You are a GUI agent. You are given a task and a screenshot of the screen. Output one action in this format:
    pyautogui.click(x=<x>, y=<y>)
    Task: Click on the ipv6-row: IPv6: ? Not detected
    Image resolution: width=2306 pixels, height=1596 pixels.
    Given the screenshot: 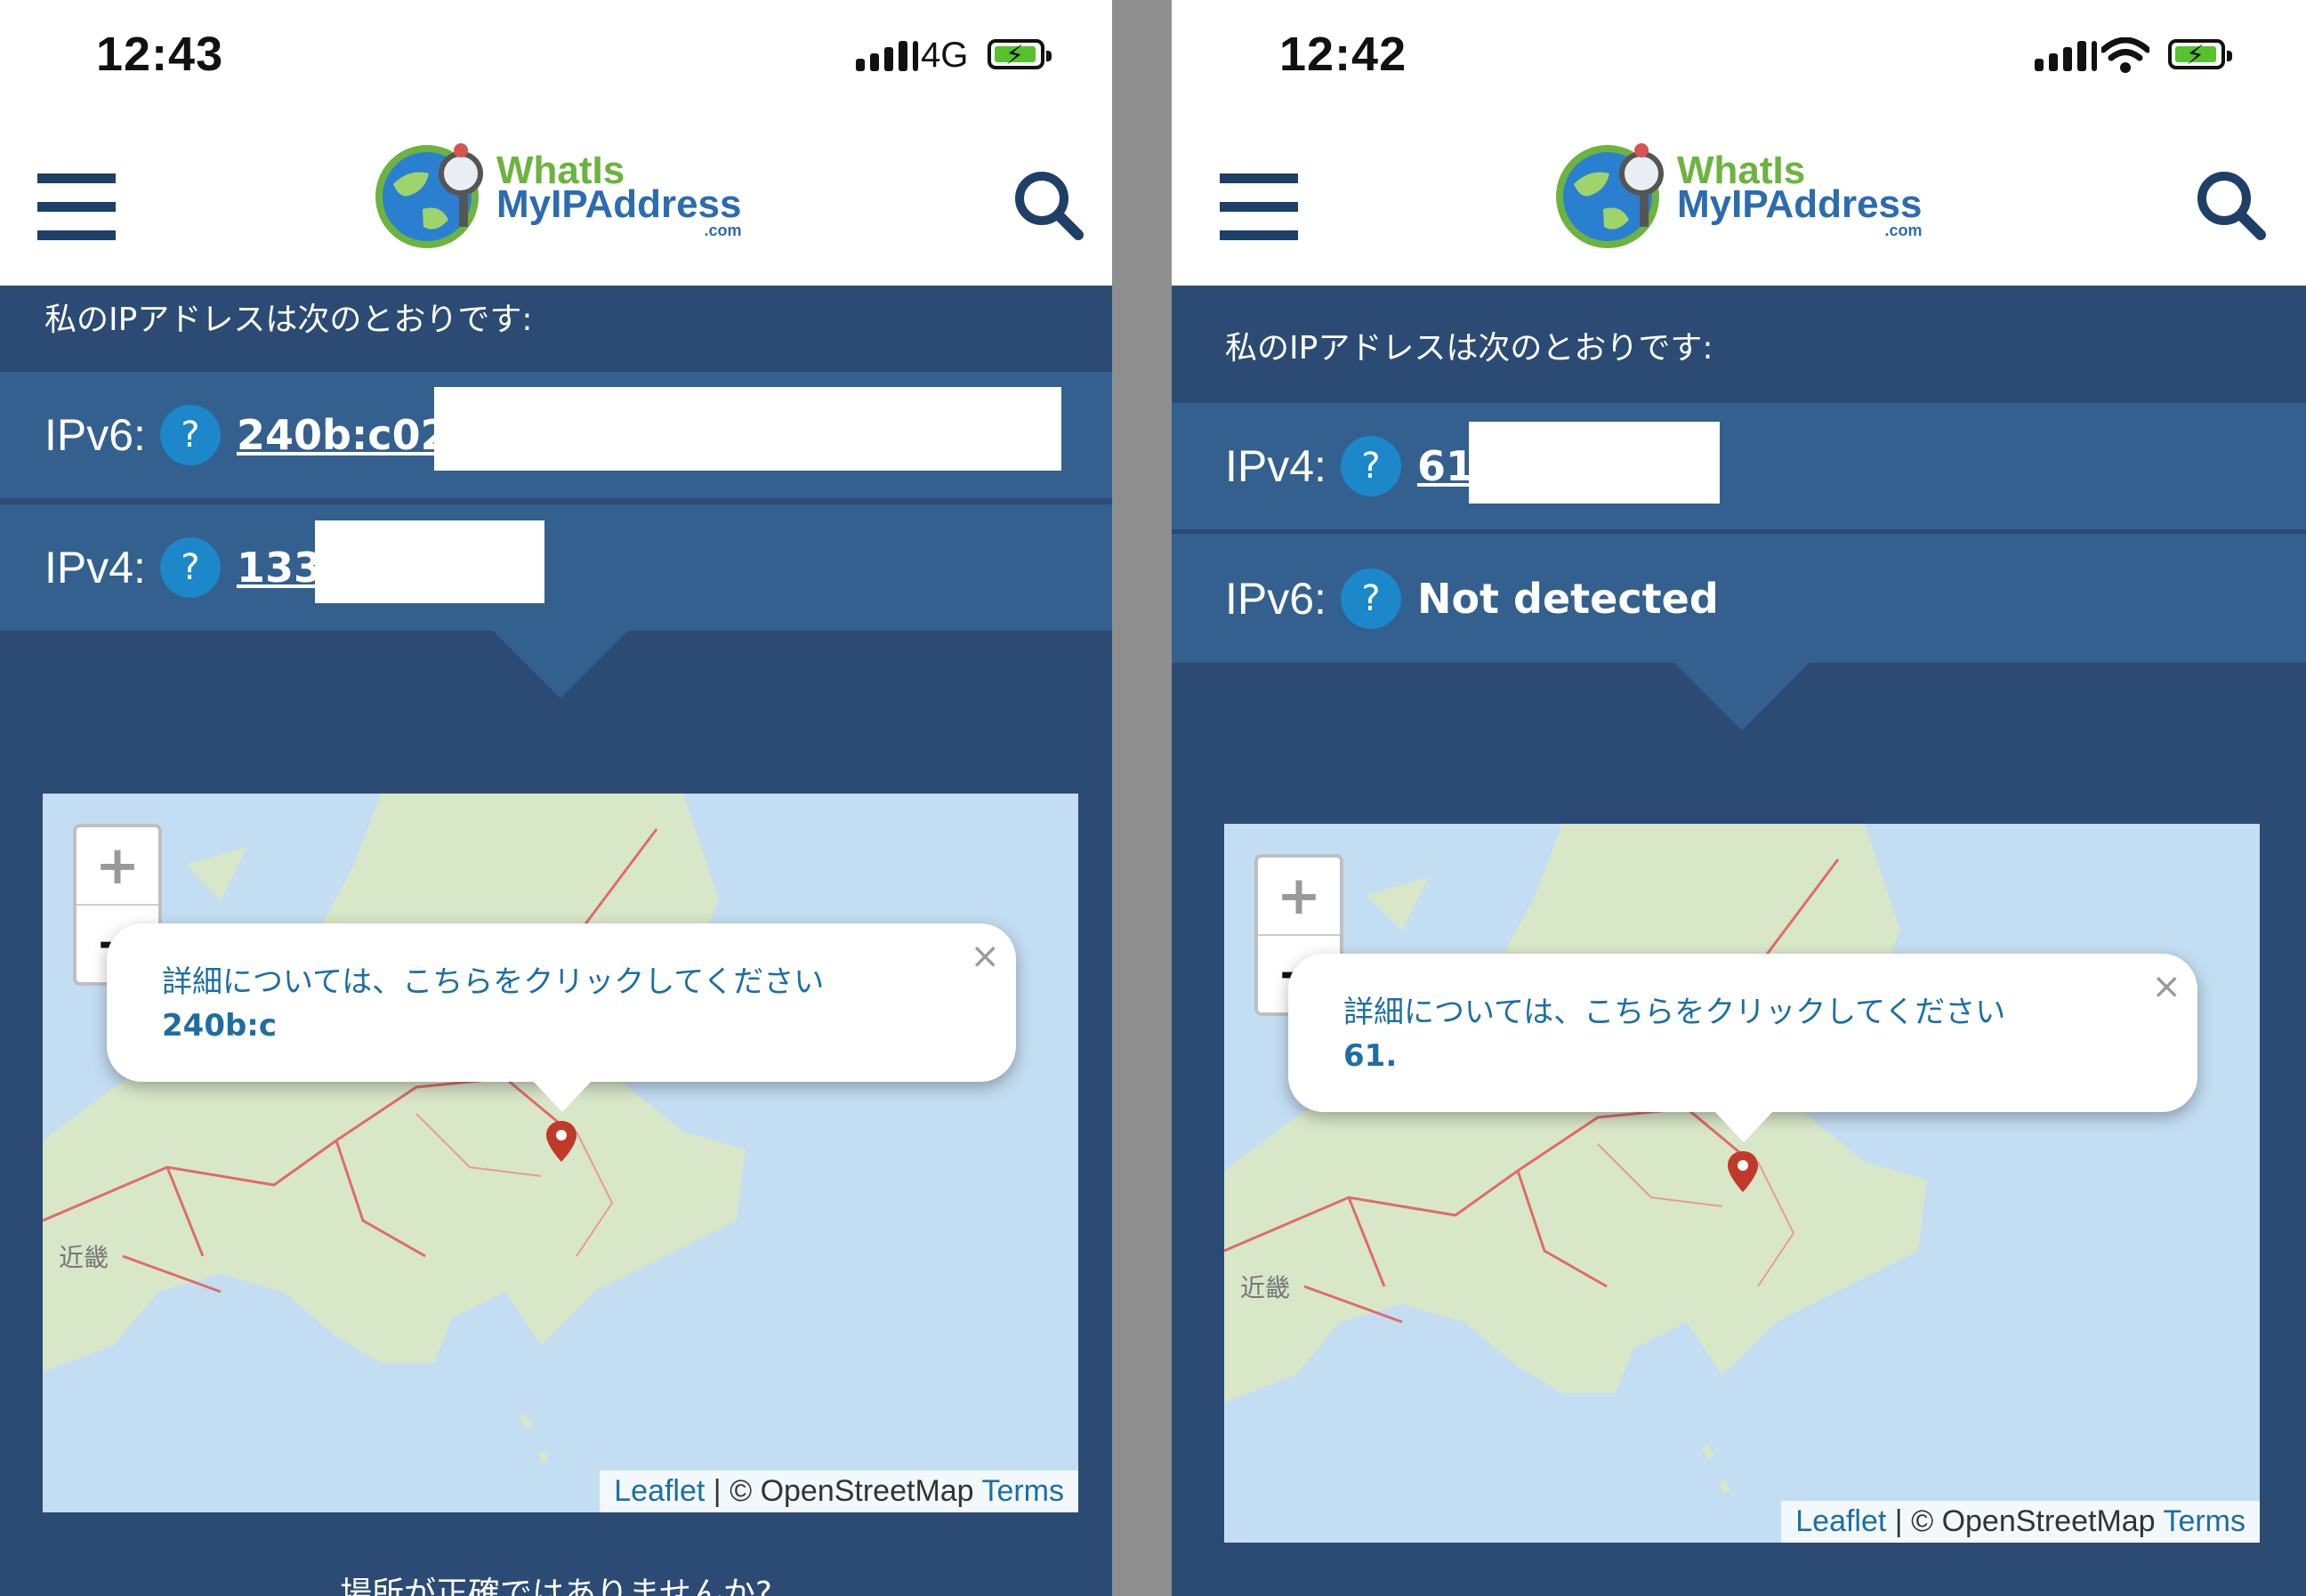 What is the action you would take?
    pyautogui.click(x=1739, y=598)
    